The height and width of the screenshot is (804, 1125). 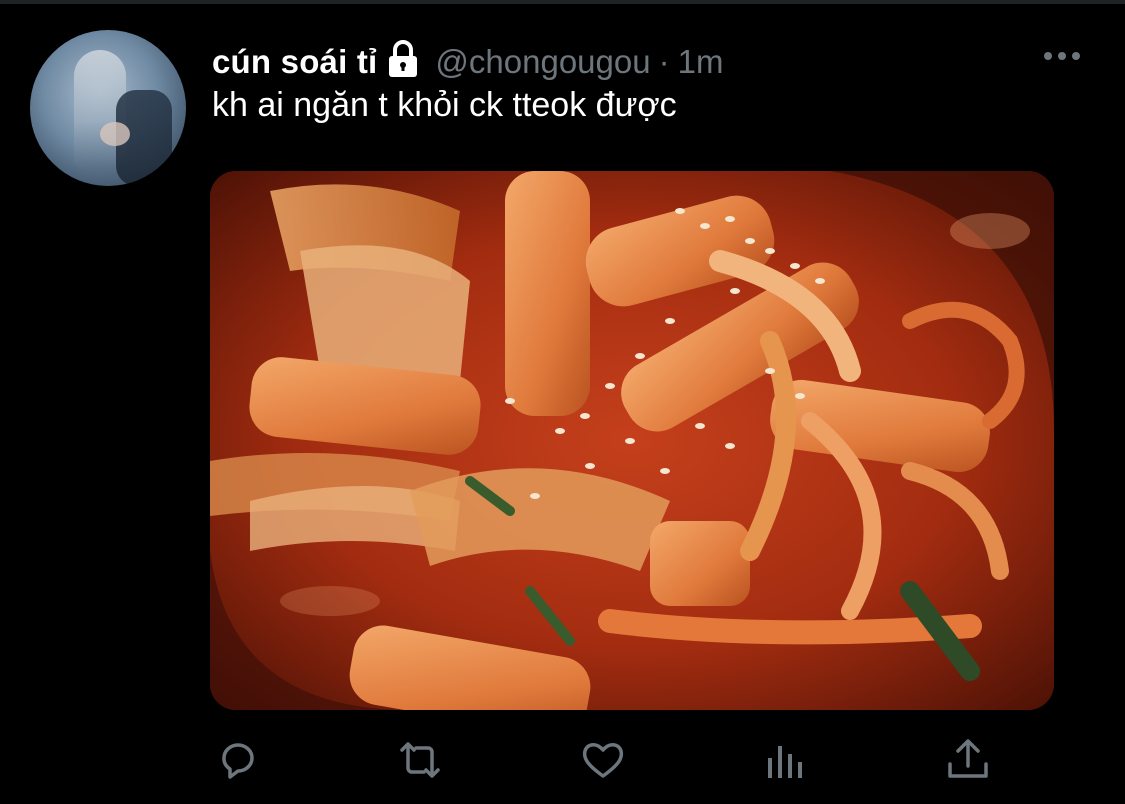 I want to click on reply-icon, so click(x=238, y=760).